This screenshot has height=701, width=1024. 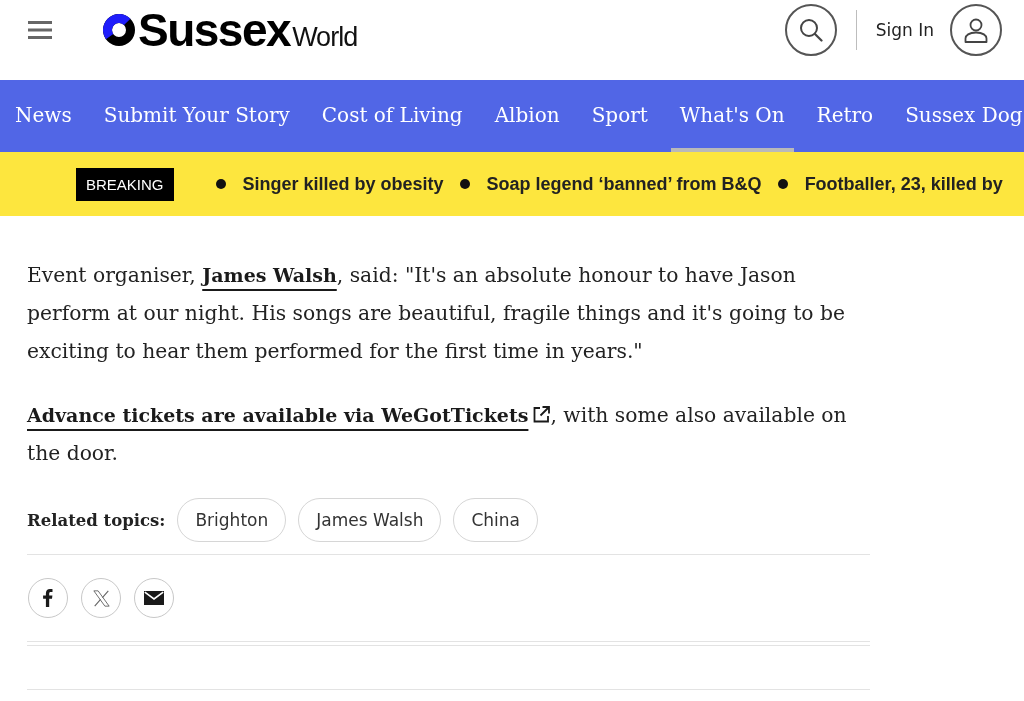 I want to click on nav-tab: Albion, so click(x=527, y=116).